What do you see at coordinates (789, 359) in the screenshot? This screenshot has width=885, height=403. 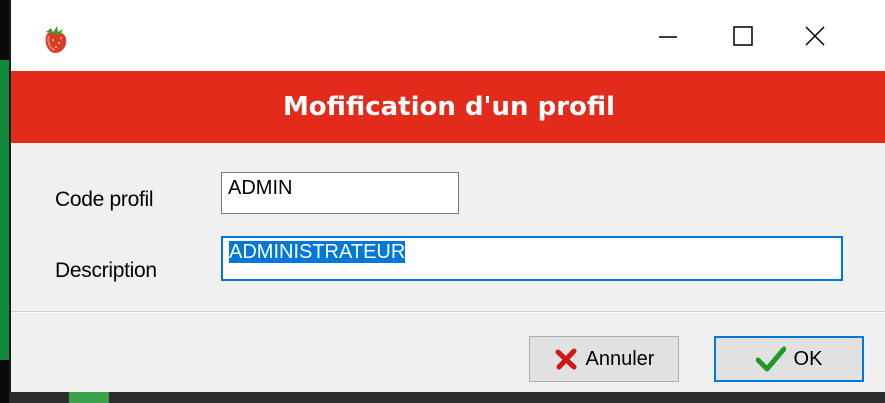 I see `ok-button: OK` at bounding box center [789, 359].